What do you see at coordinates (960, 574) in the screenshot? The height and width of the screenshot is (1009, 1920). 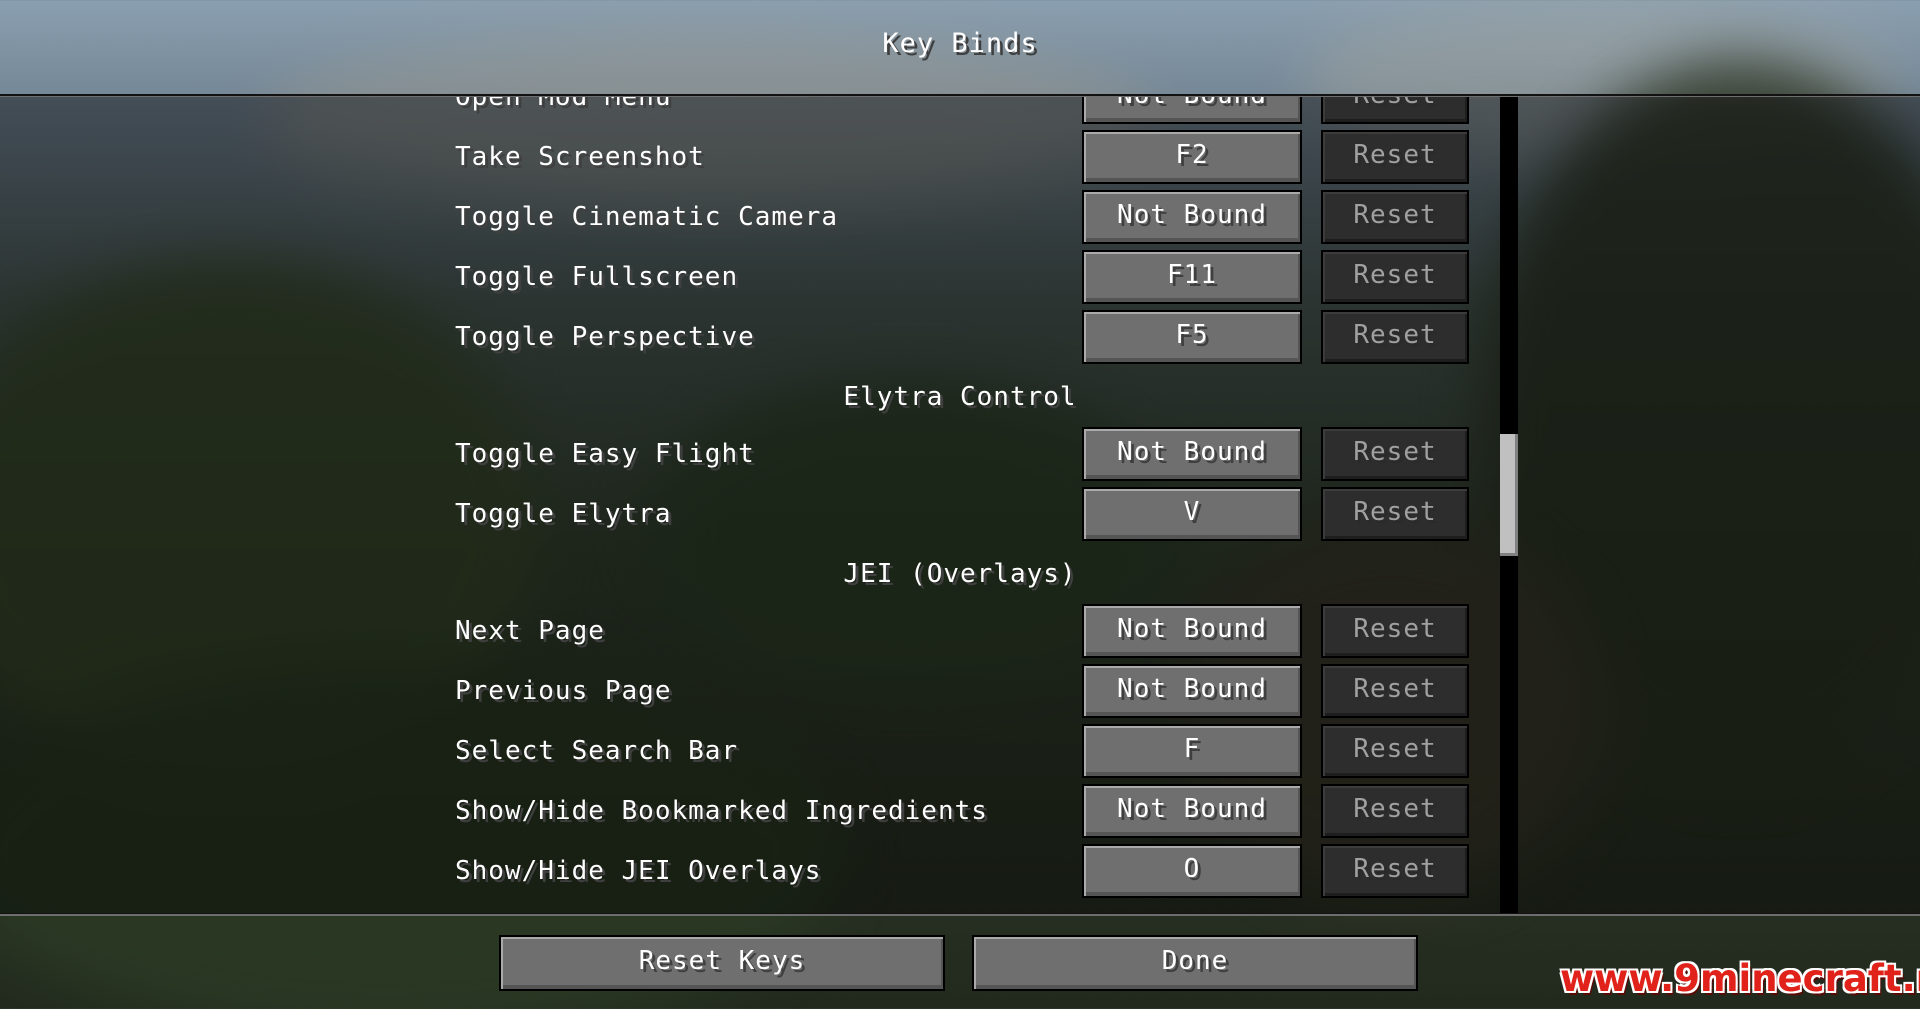 I see `category-heading: JEI (Overlays)` at bounding box center [960, 574].